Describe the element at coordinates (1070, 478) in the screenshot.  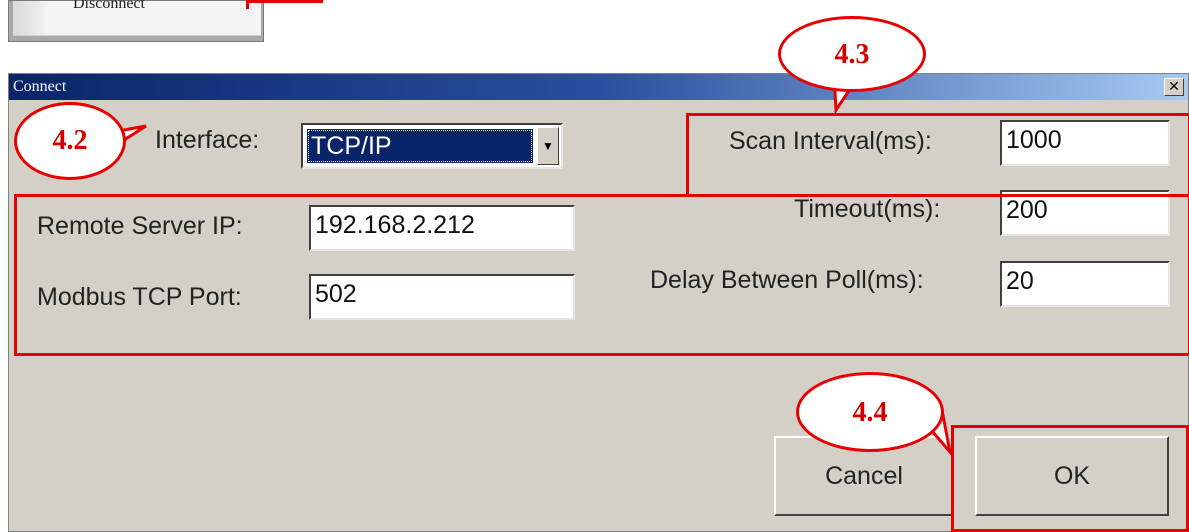
I see `annotation-box-ok` at that location.